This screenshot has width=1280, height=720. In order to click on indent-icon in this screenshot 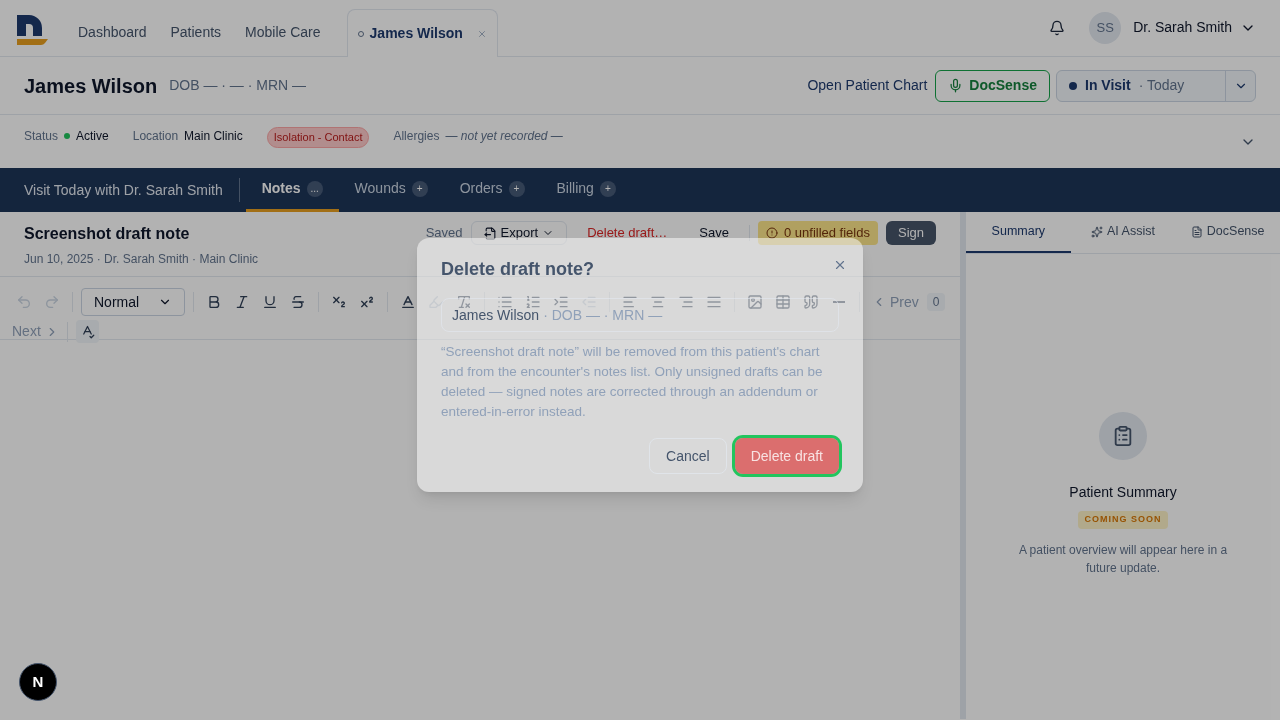, I will do `click(561, 302)`.